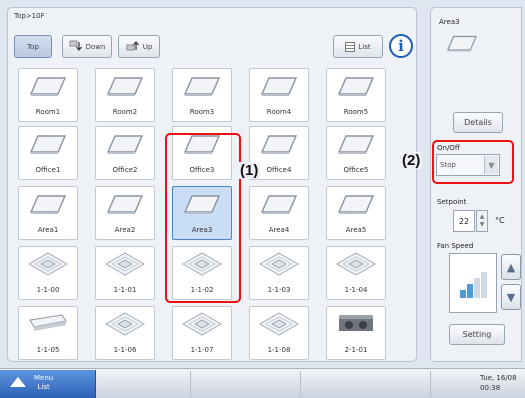 Image resolution: width=525 pixels, height=398 pixels. I want to click on top-button: Top, so click(33, 46).